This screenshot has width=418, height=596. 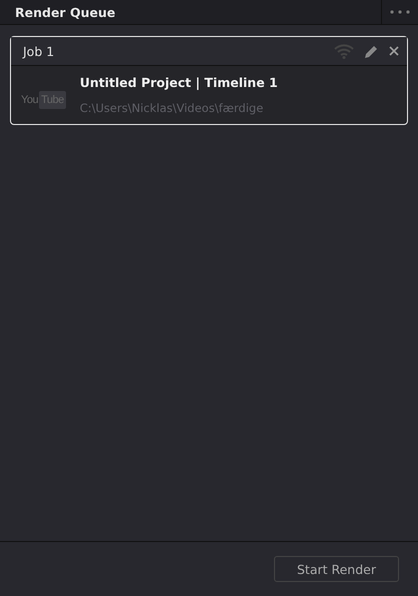 What do you see at coordinates (400, 12) in the screenshot?
I see `more-icon` at bounding box center [400, 12].